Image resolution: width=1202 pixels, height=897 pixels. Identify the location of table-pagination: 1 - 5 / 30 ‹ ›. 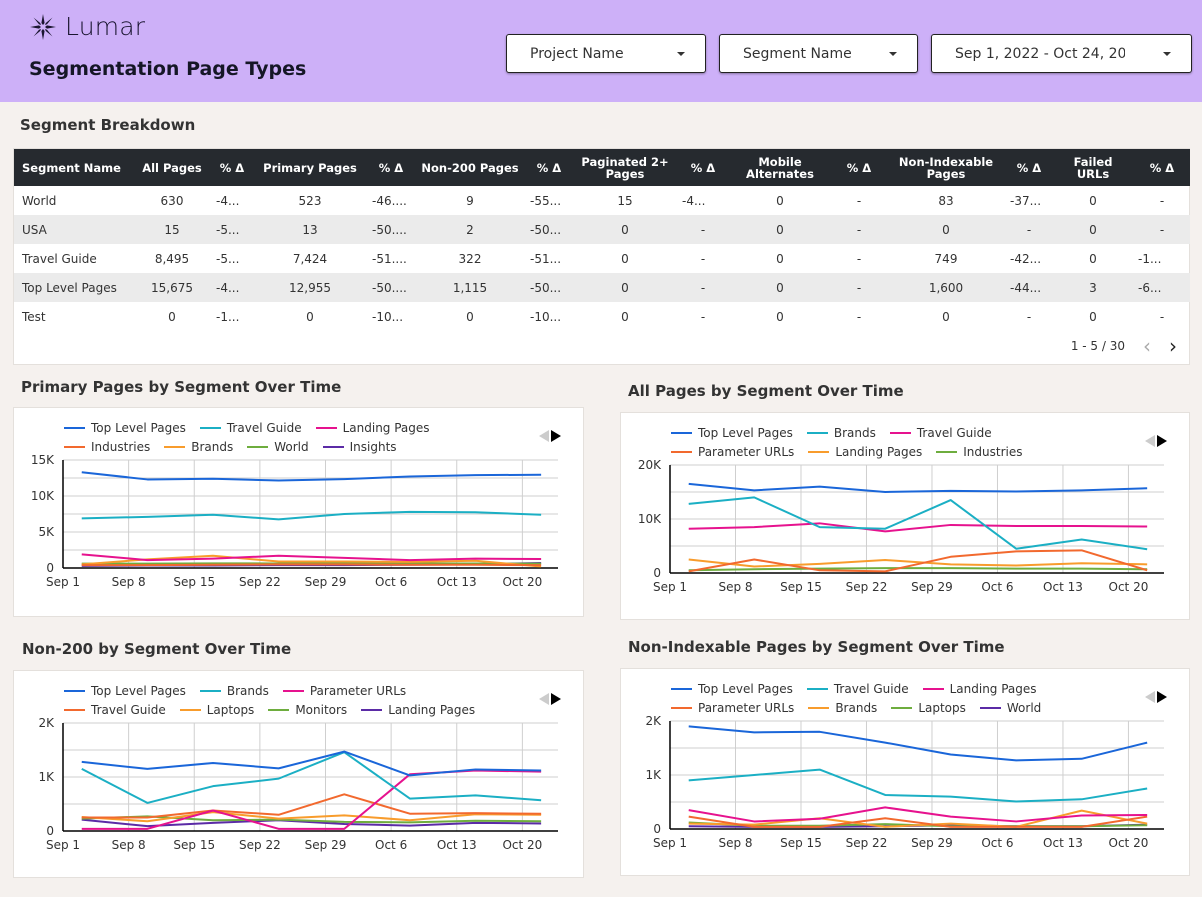
(1124, 346).